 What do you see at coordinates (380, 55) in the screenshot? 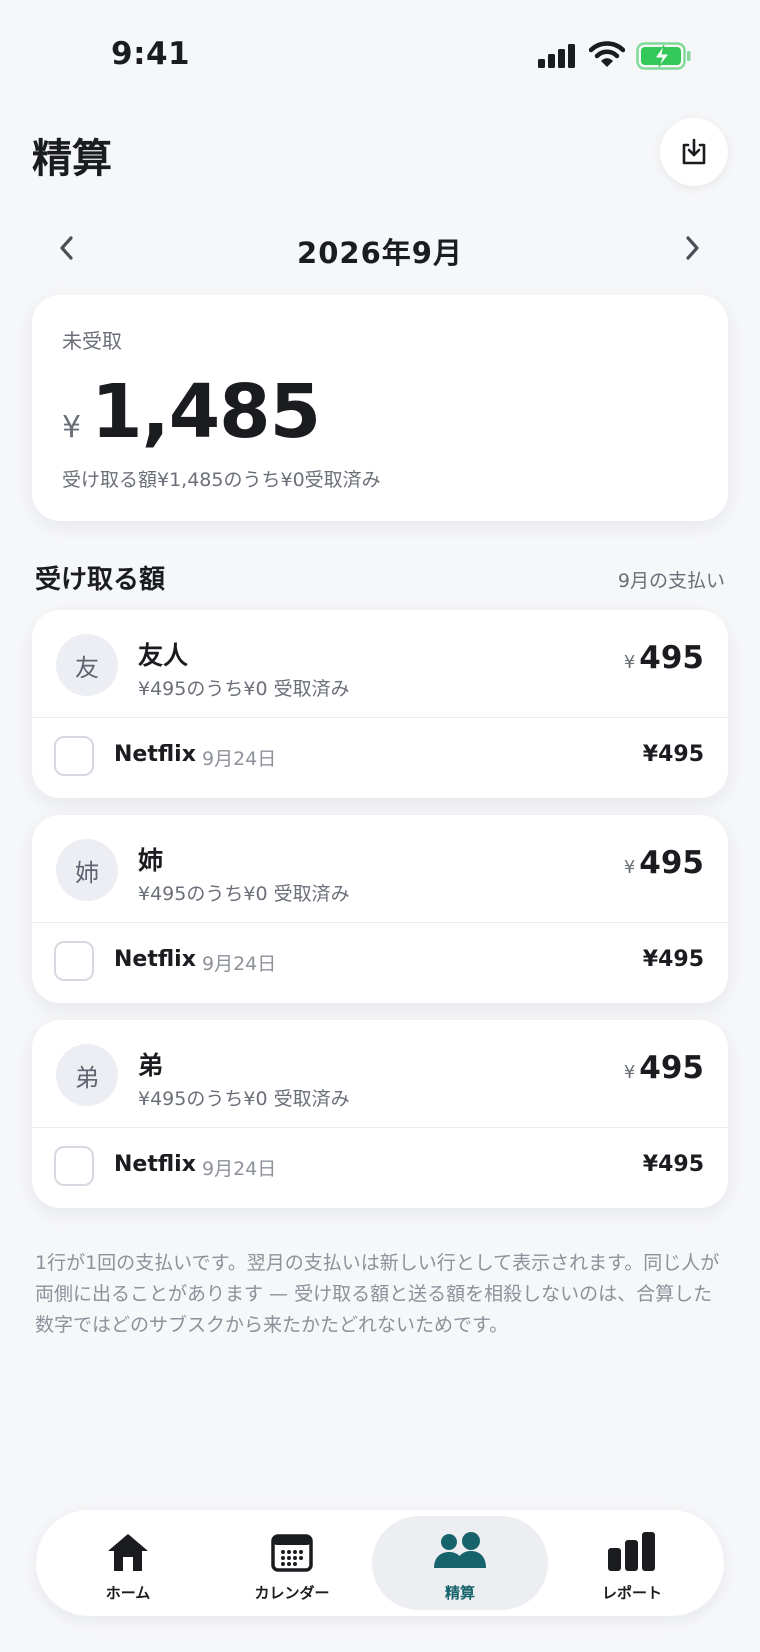
I see `status-bar: 9:41` at bounding box center [380, 55].